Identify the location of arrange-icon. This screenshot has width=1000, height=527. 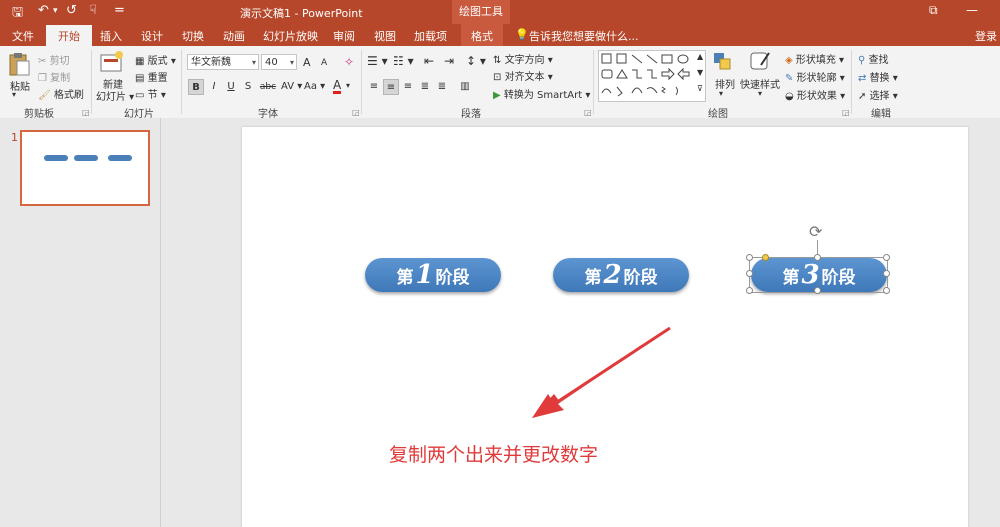
(722, 62).